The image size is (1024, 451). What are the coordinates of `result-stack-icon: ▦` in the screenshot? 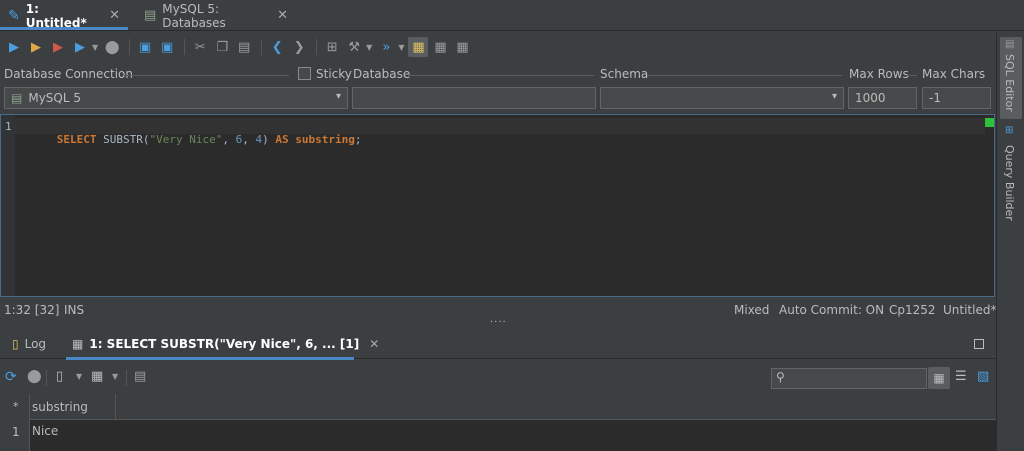 It's located at (462, 47).